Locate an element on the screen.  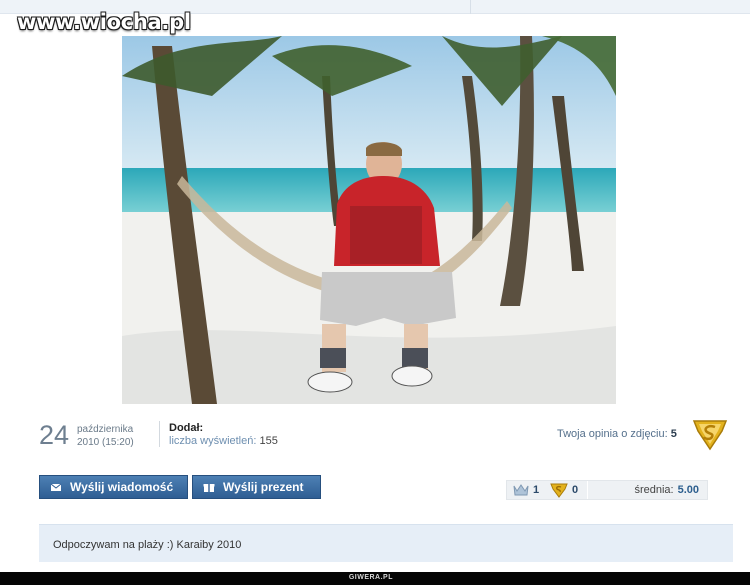
view-count-value: 155 is located at coordinates (268, 441).